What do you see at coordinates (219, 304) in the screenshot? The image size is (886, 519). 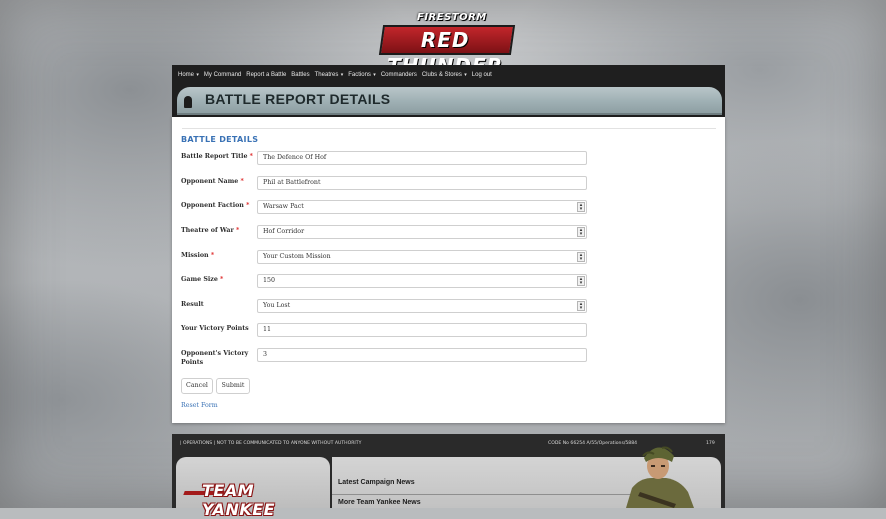 I see `result-label: Result` at bounding box center [219, 304].